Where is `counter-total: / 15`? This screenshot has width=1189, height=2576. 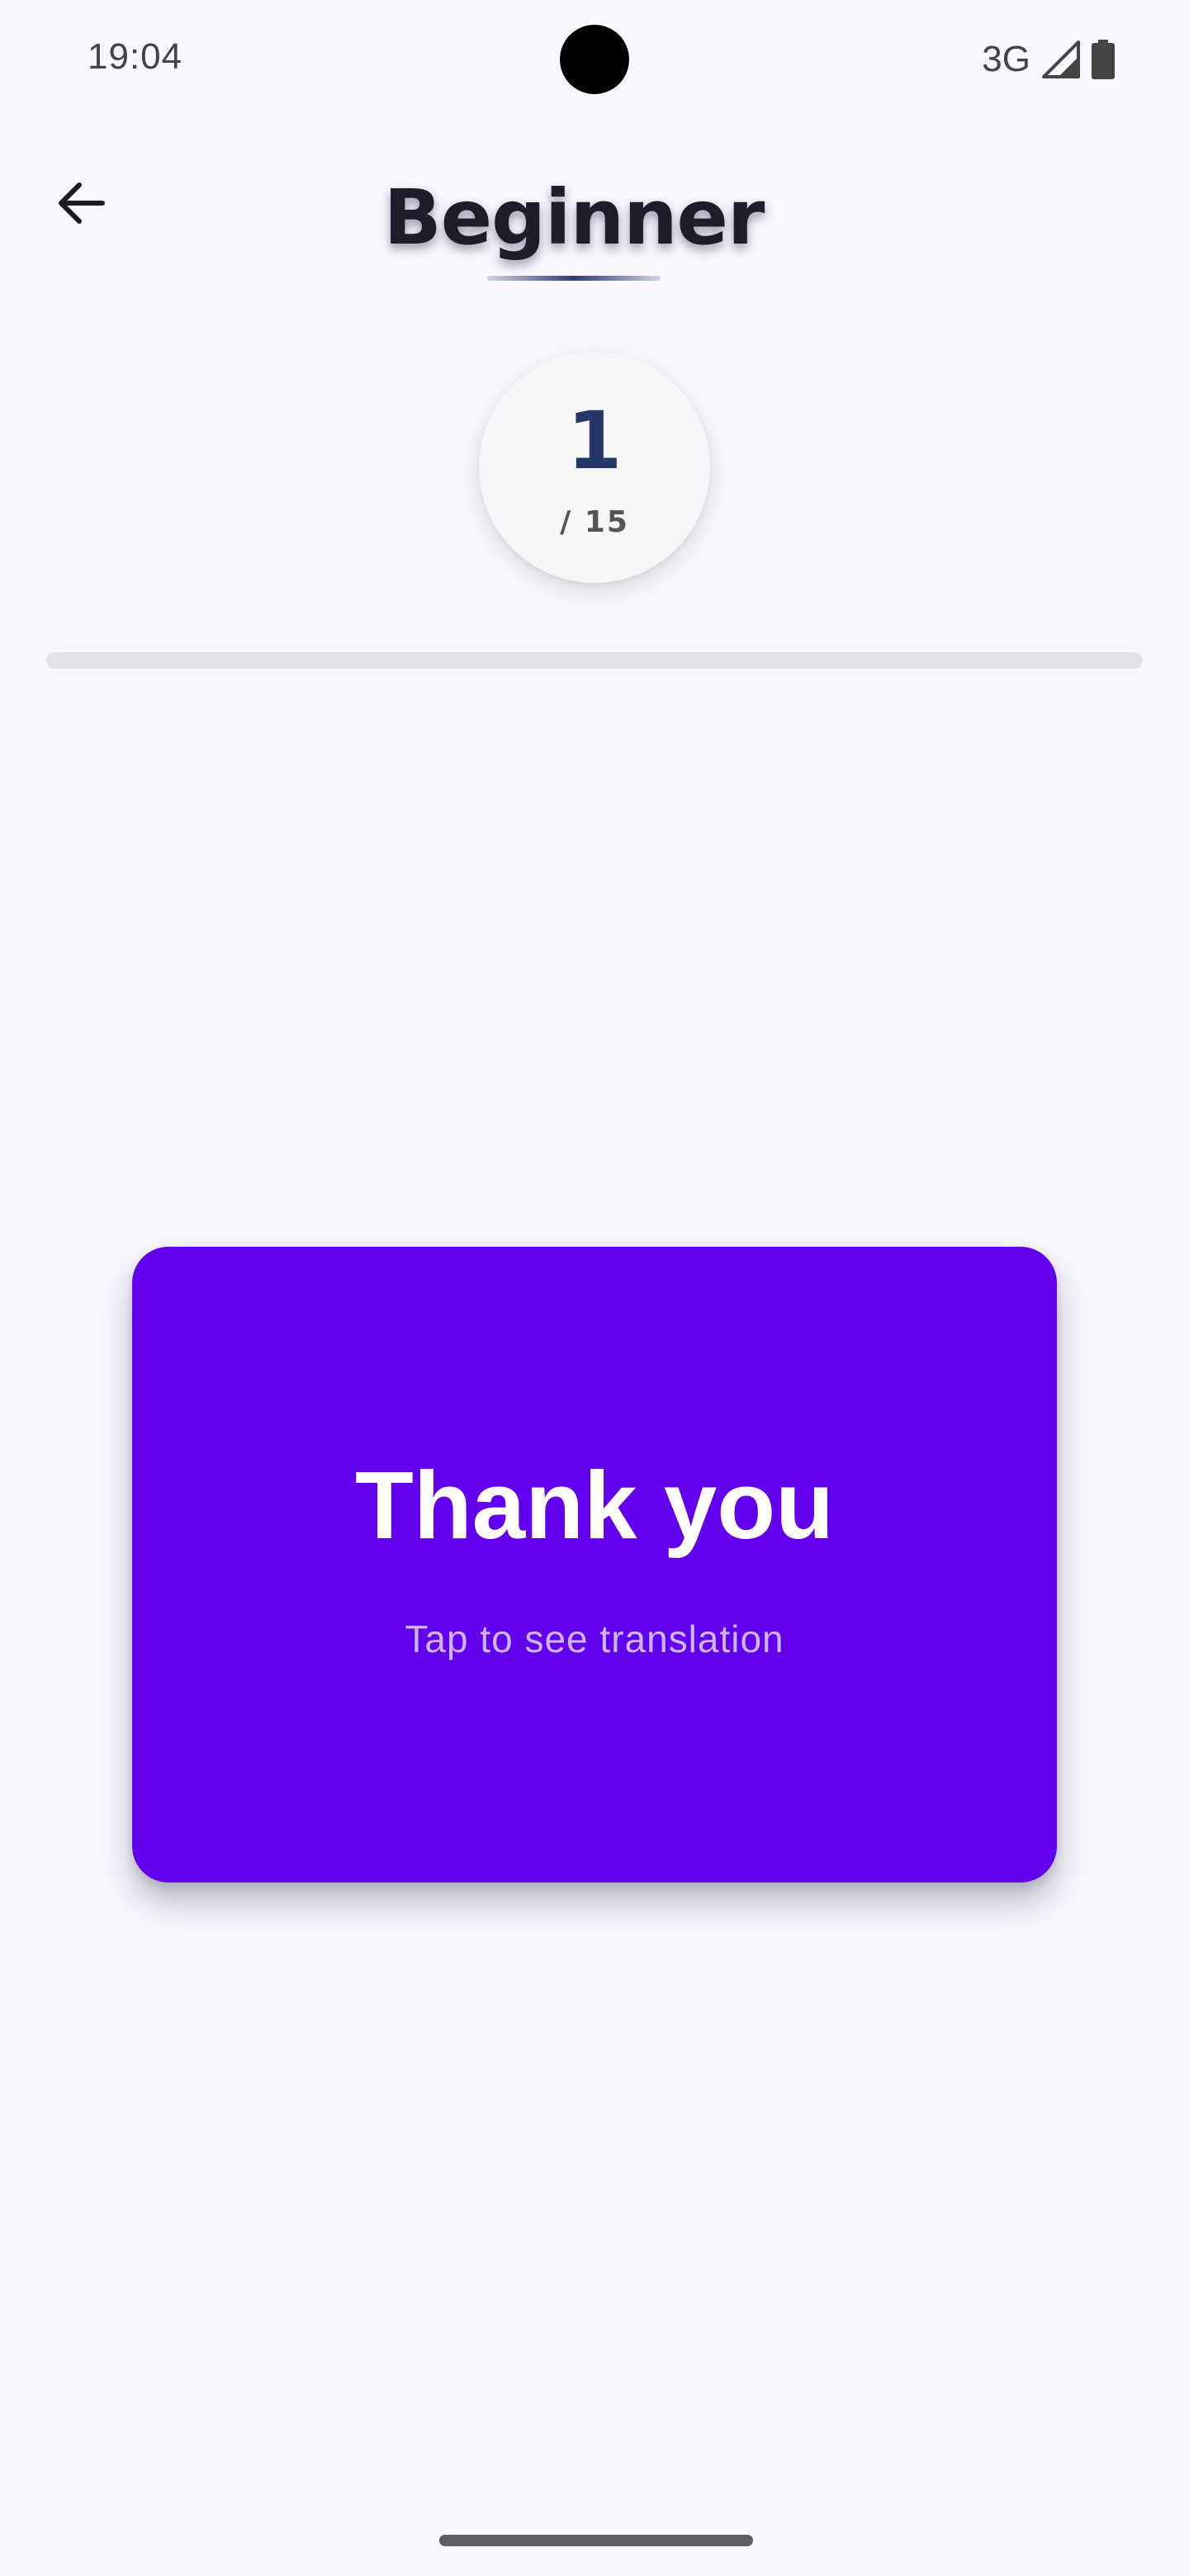
counter-total: / 15 is located at coordinates (594, 522).